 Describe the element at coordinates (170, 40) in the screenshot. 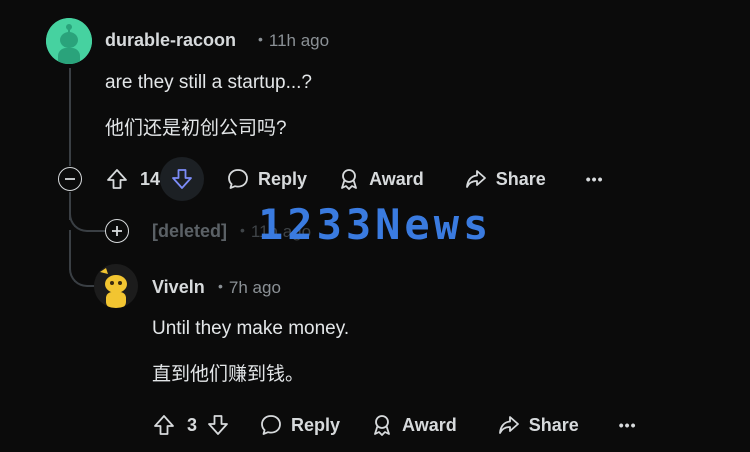

I see `comment1-username: durable-racoon` at that location.